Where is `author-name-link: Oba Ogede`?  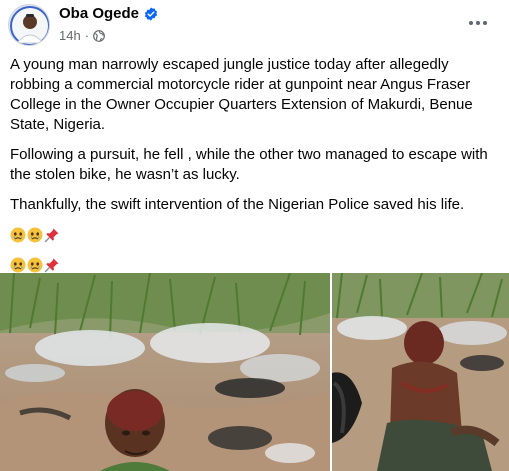
author-name-link: Oba Ogede is located at coordinates (108, 13).